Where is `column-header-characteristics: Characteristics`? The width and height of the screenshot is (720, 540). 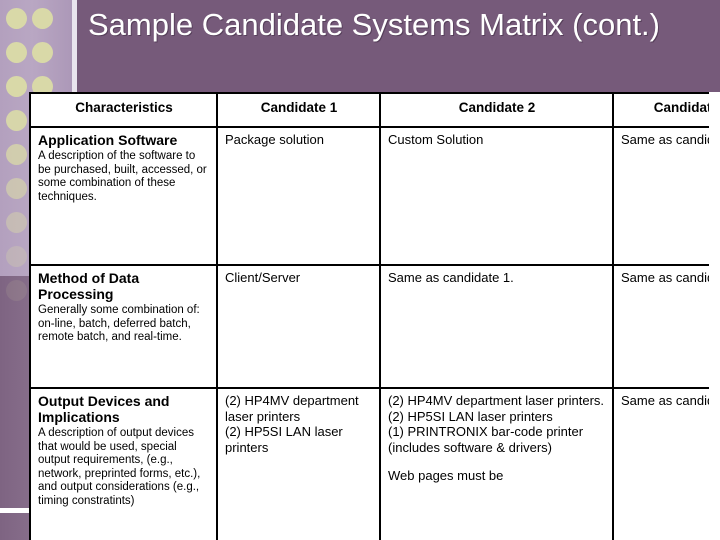 column-header-characteristics: Characteristics is located at coordinates (123, 110).